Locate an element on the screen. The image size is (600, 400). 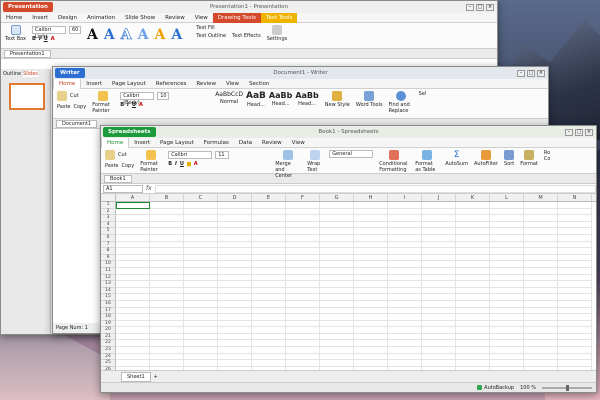
row-header: 11 is located at coordinates (108, 271).